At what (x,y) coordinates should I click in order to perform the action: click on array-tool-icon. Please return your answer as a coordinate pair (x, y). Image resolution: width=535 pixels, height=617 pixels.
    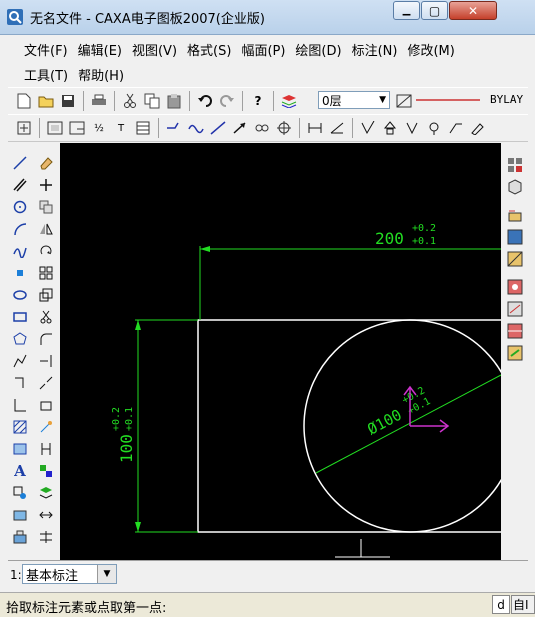
    Looking at the image, I should click on (46, 273).